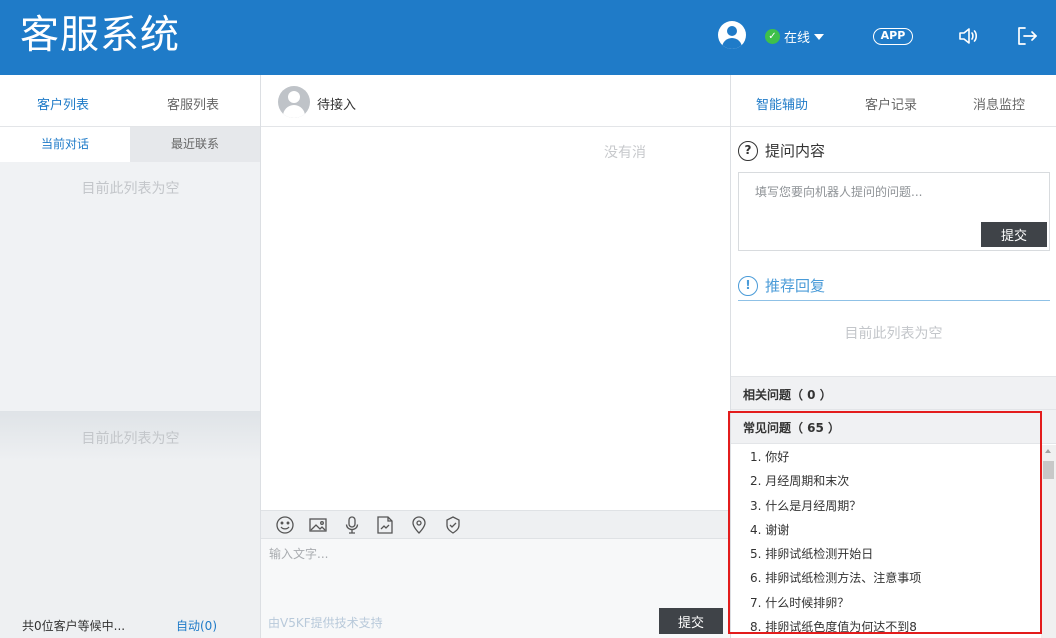  What do you see at coordinates (385, 525) in the screenshot?
I see `file-icon` at bounding box center [385, 525].